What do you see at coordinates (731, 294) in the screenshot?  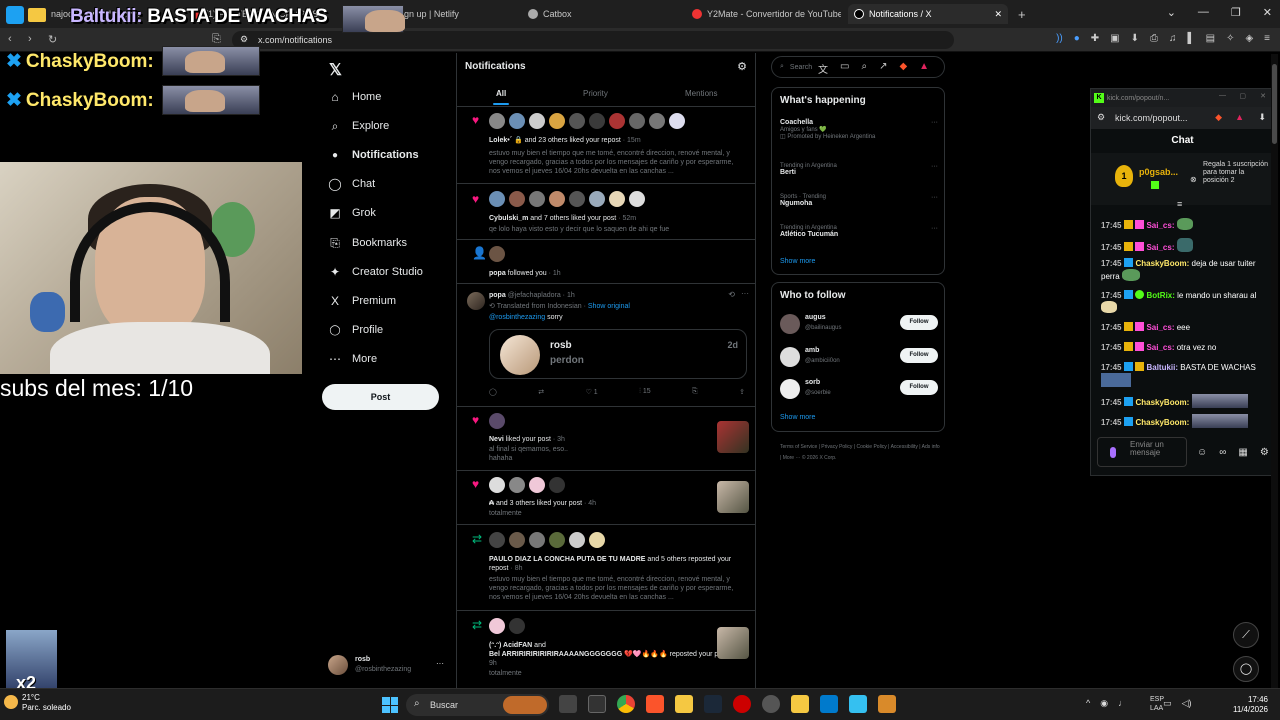 I see `grok-icon: ⟲` at bounding box center [731, 294].